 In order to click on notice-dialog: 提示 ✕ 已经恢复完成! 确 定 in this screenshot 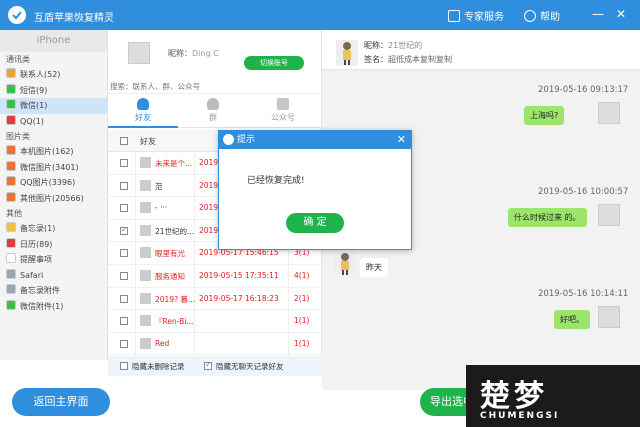, I will do `click(315, 190)`.